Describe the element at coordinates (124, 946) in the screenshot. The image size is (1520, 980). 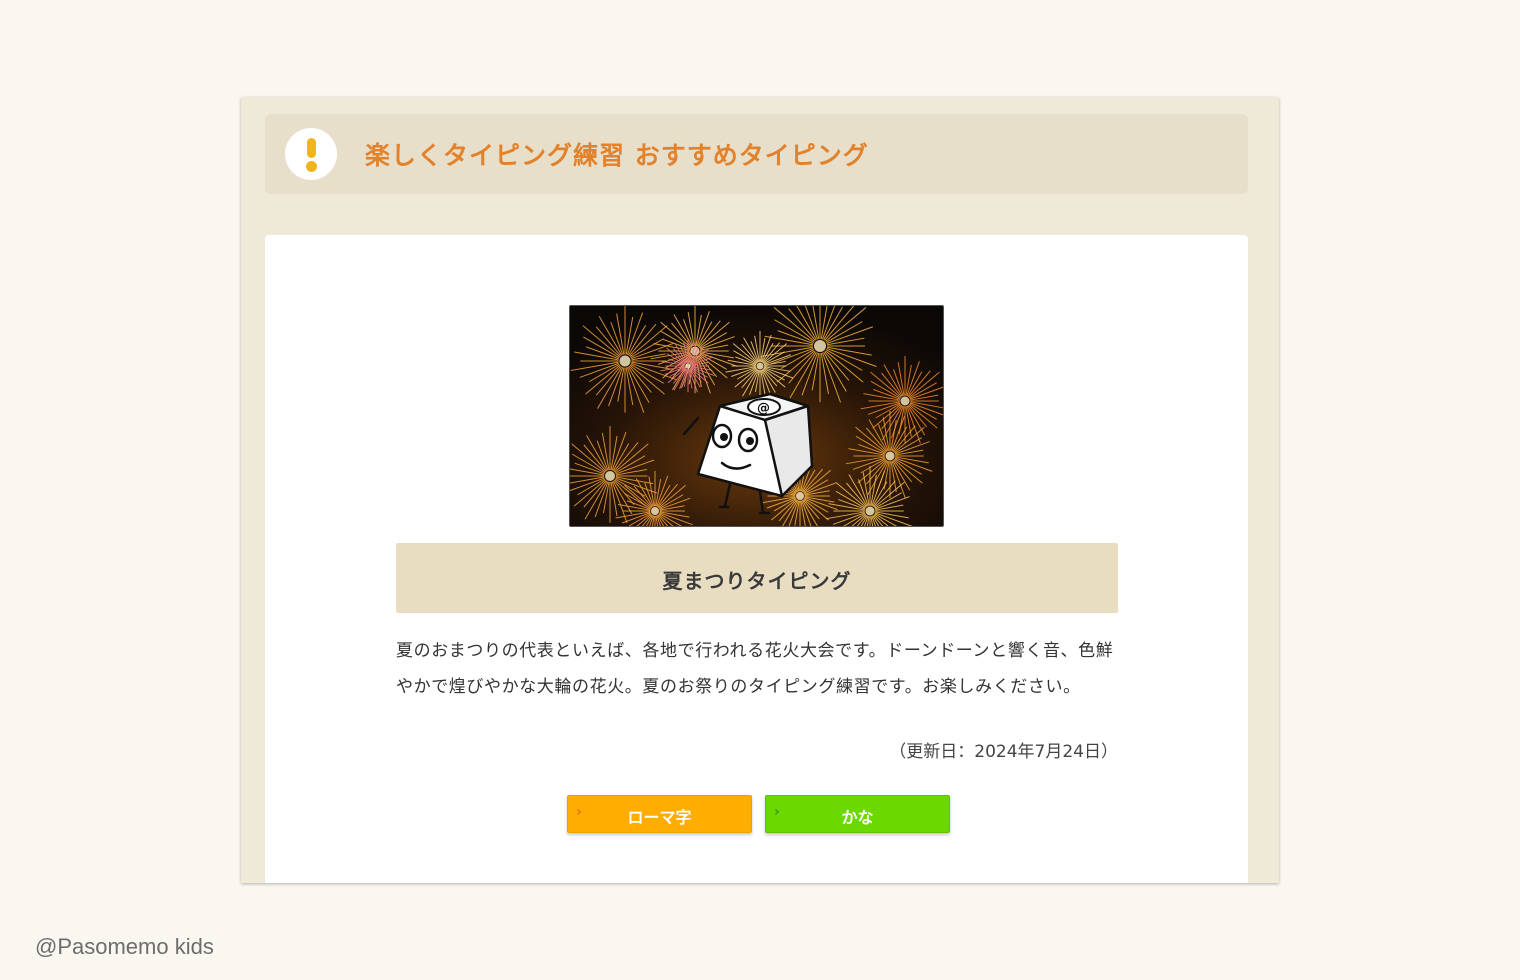
I see `credit-watermark: @Pasomemo kids` at that location.